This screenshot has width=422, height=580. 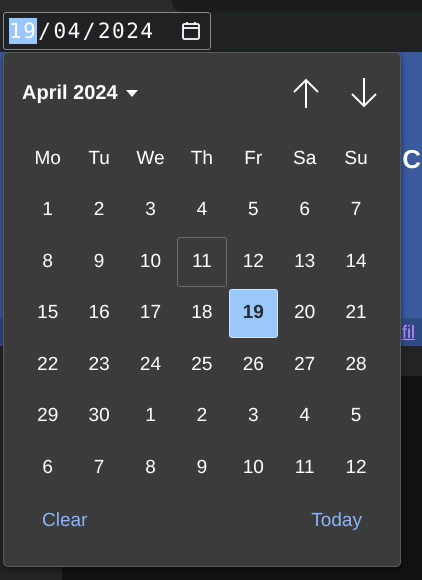 What do you see at coordinates (99, 365) in the screenshot?
I see `calendar-day: 23` at bounding box center [99, 365].